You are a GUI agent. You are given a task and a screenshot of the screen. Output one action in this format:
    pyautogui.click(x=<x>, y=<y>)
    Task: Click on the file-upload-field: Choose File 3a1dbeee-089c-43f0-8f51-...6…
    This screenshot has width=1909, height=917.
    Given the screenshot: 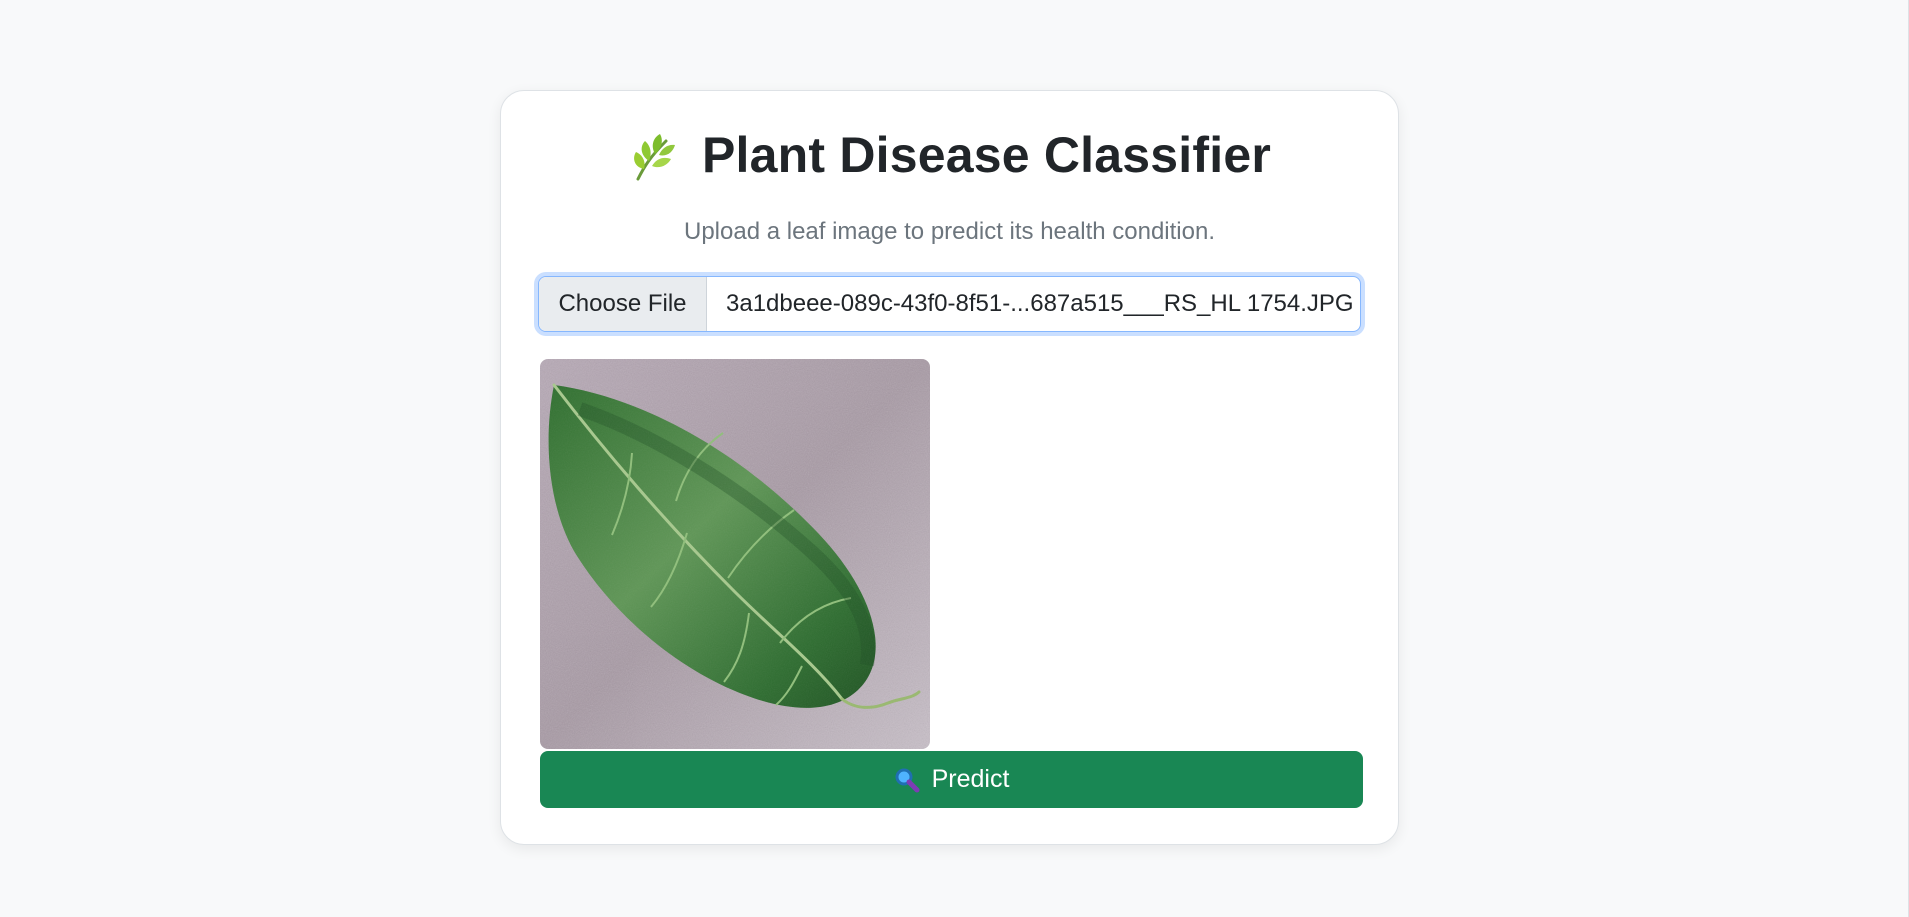 What is the action you would take?
    pyautogui.click(x=949, y=304)
    